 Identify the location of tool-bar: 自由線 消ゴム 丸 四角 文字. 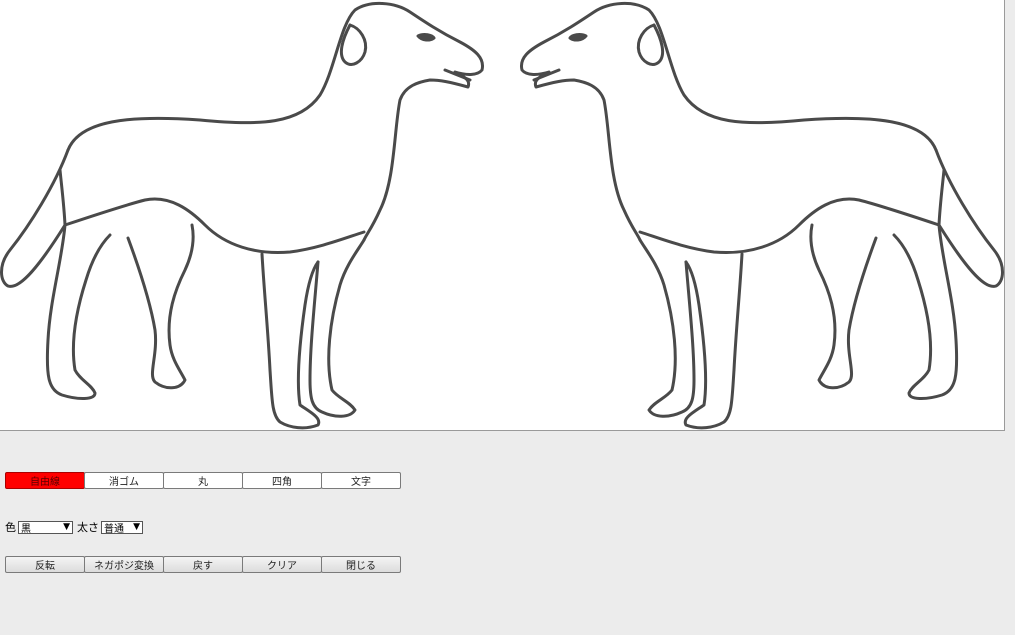
(203, 480).